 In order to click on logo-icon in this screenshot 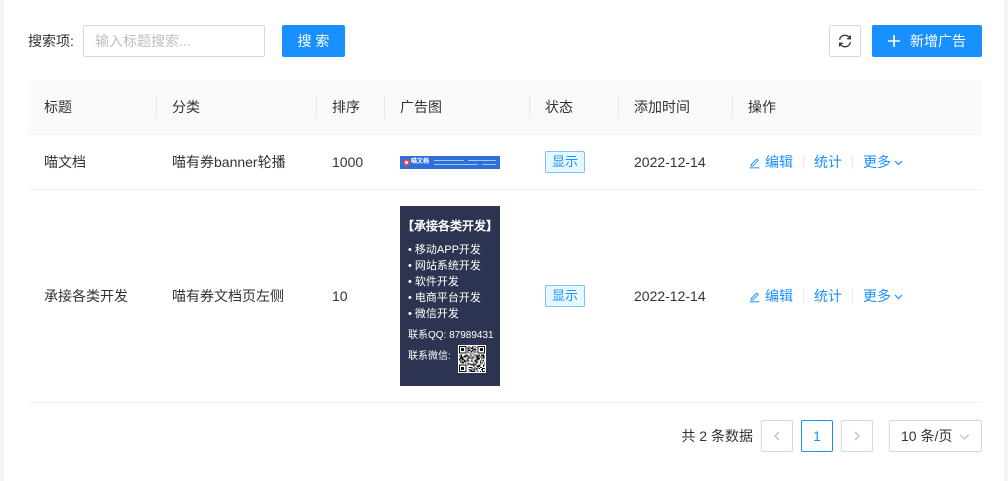, I will do `click(406, 162)`.